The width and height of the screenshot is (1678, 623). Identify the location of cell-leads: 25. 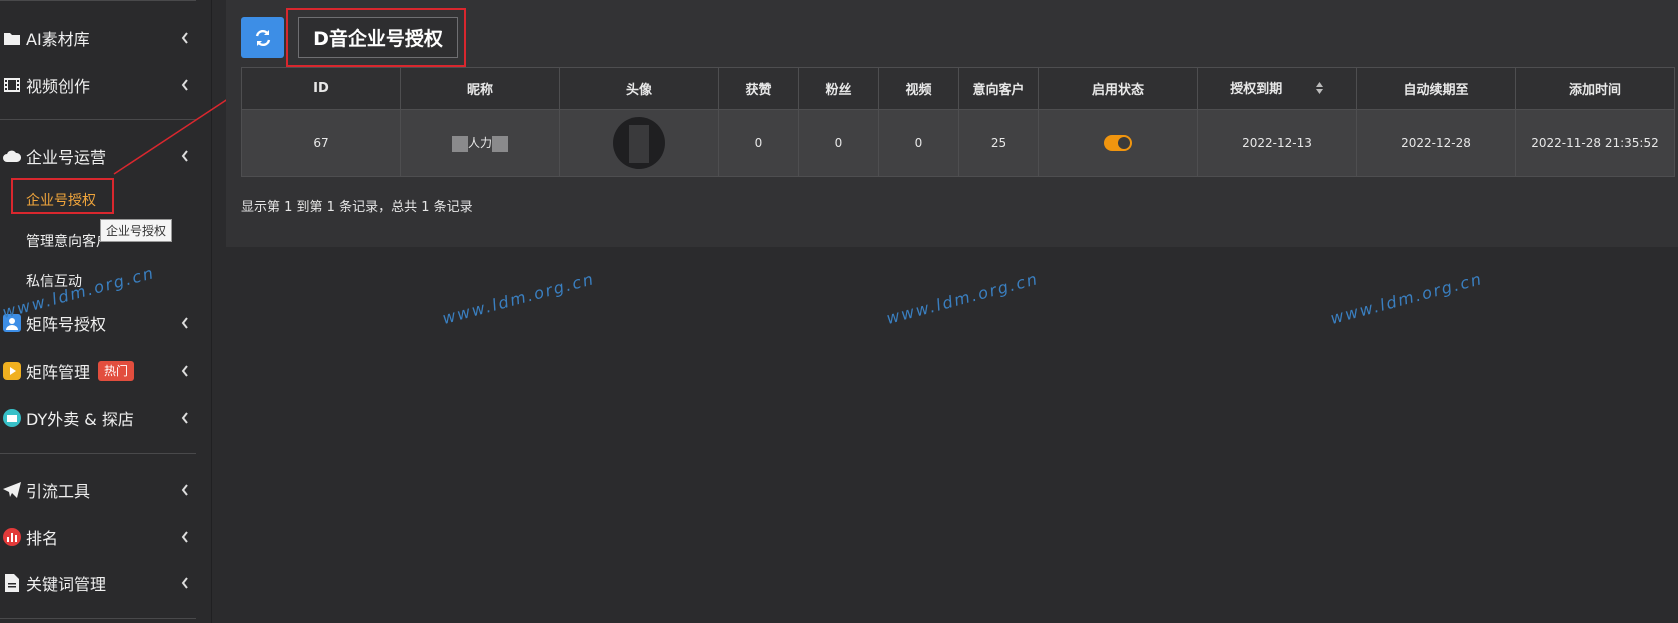
(998, 143).